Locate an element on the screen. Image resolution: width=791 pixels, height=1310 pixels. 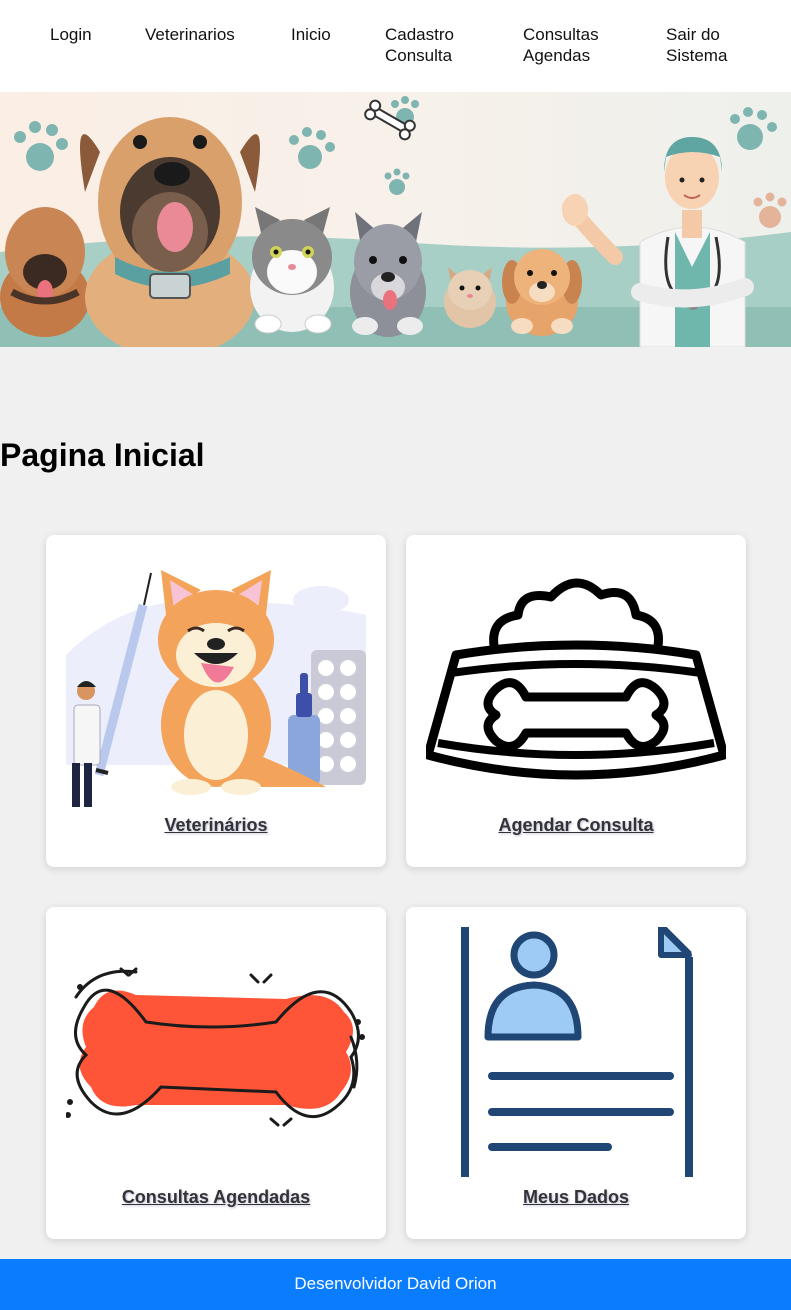
page-title: Pagina Inicial is located at coordinates (102, 455).